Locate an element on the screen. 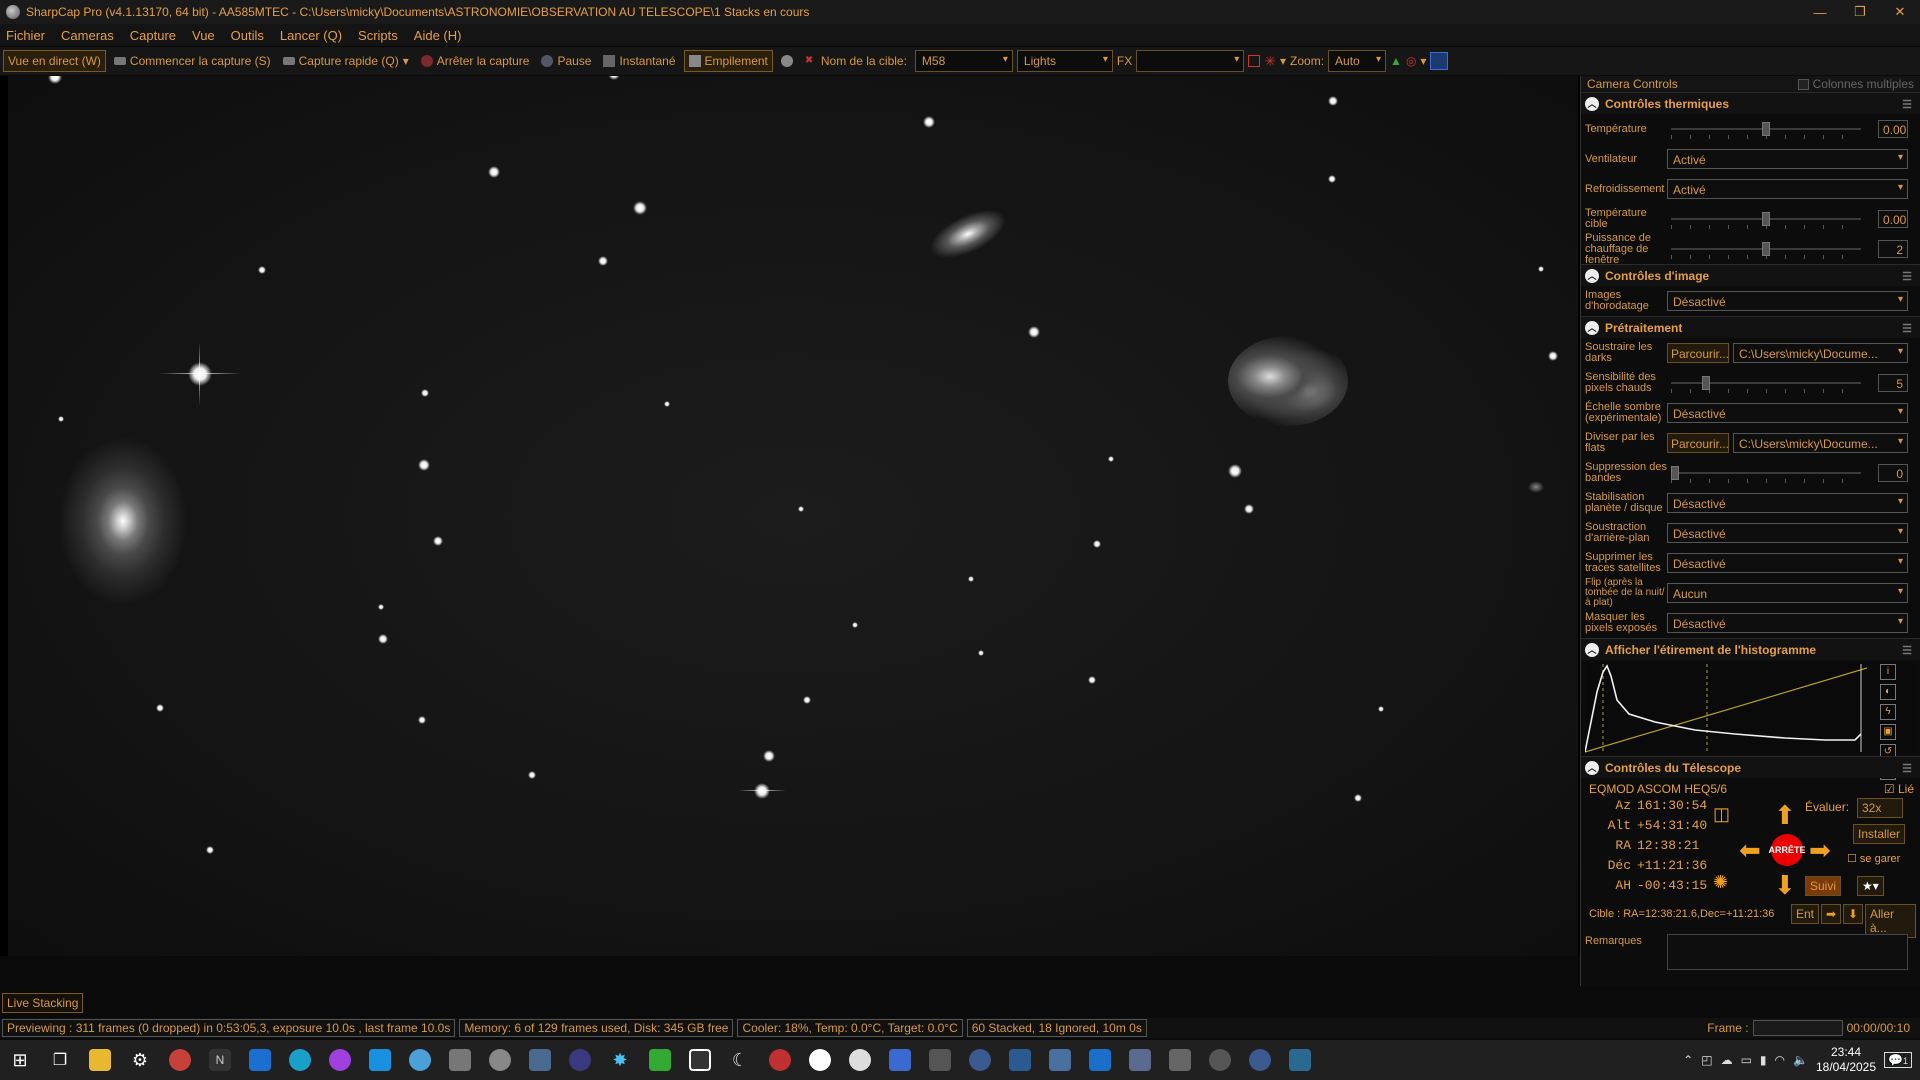 The width and height of the screenshot is (1920, 1080). menu-fichier: Fichier is located at coordinates (25, 35).